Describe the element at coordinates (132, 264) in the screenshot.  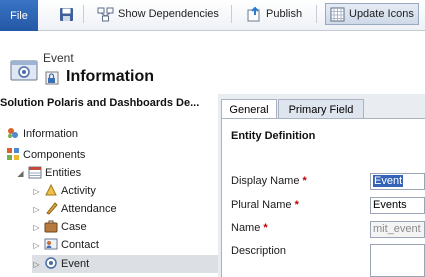
I see `nav-item-event: ▷ Event` at that location.